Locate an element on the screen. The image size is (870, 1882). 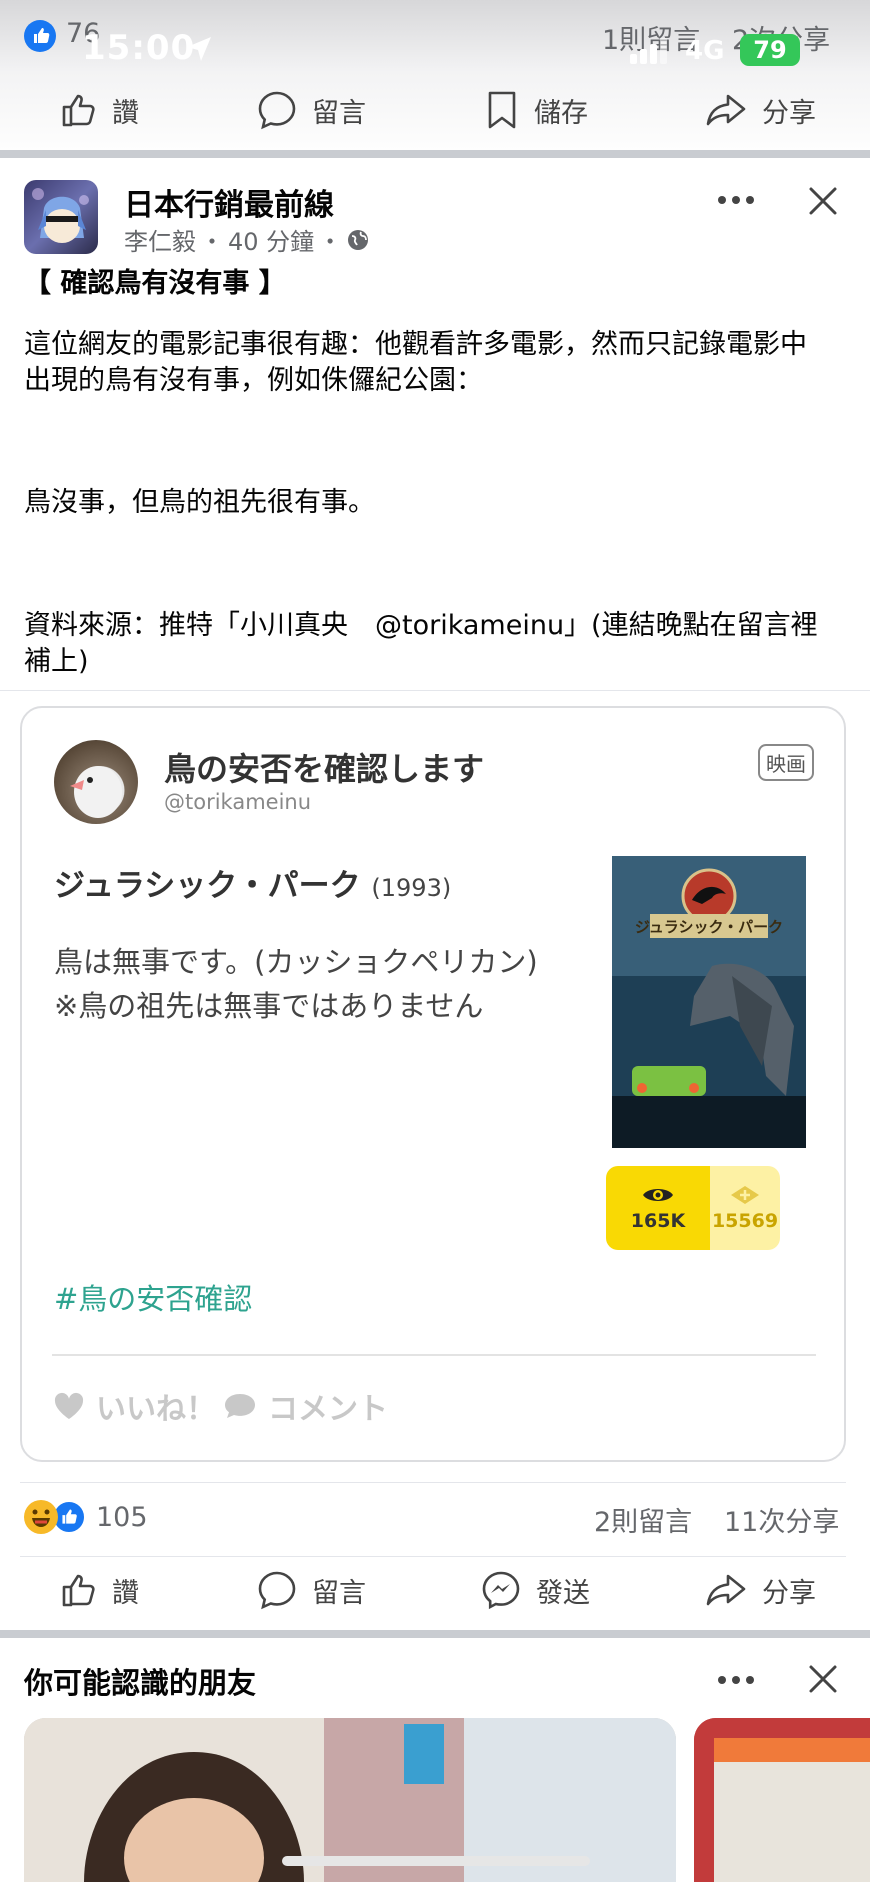
page-name: 日本行銷最前線 is located at coordinates (229, 202).